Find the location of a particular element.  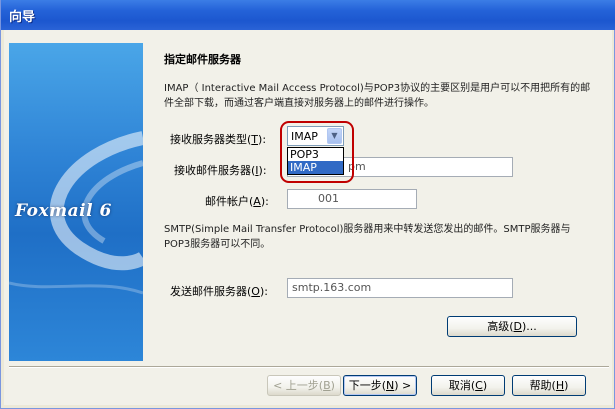

divider is located at coordinates (309, 367).